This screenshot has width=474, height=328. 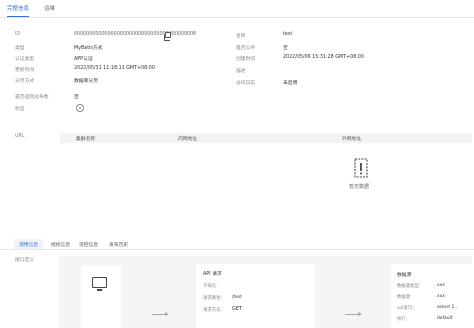 I want to click on api-request-title: API 请求, so click(x=212, y=274).